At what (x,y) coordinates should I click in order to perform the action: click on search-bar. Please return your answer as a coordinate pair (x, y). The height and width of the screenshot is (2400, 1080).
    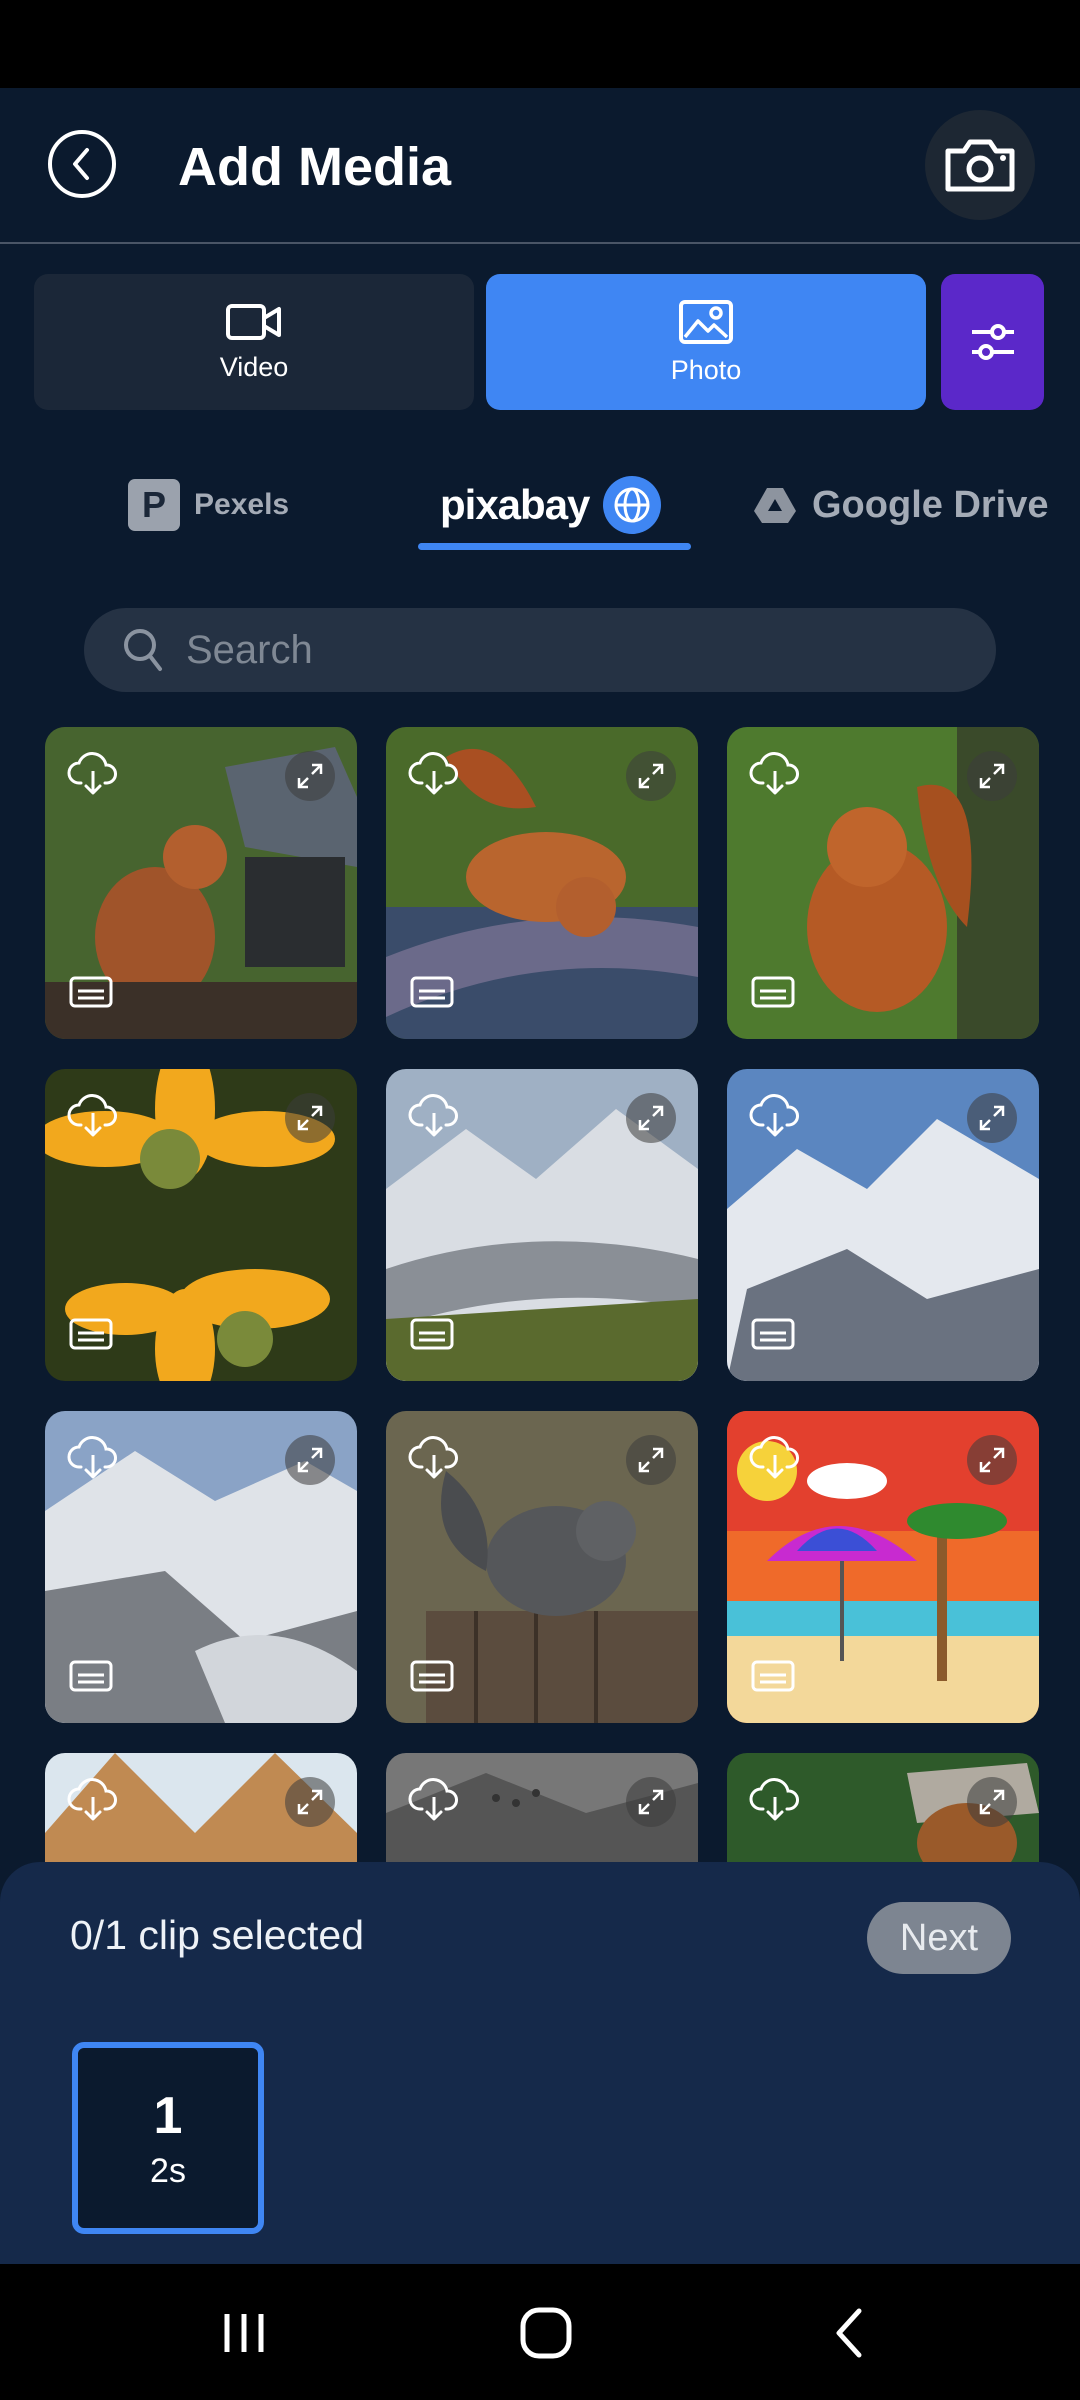
    Looking at the image, I should click on (540, 650).